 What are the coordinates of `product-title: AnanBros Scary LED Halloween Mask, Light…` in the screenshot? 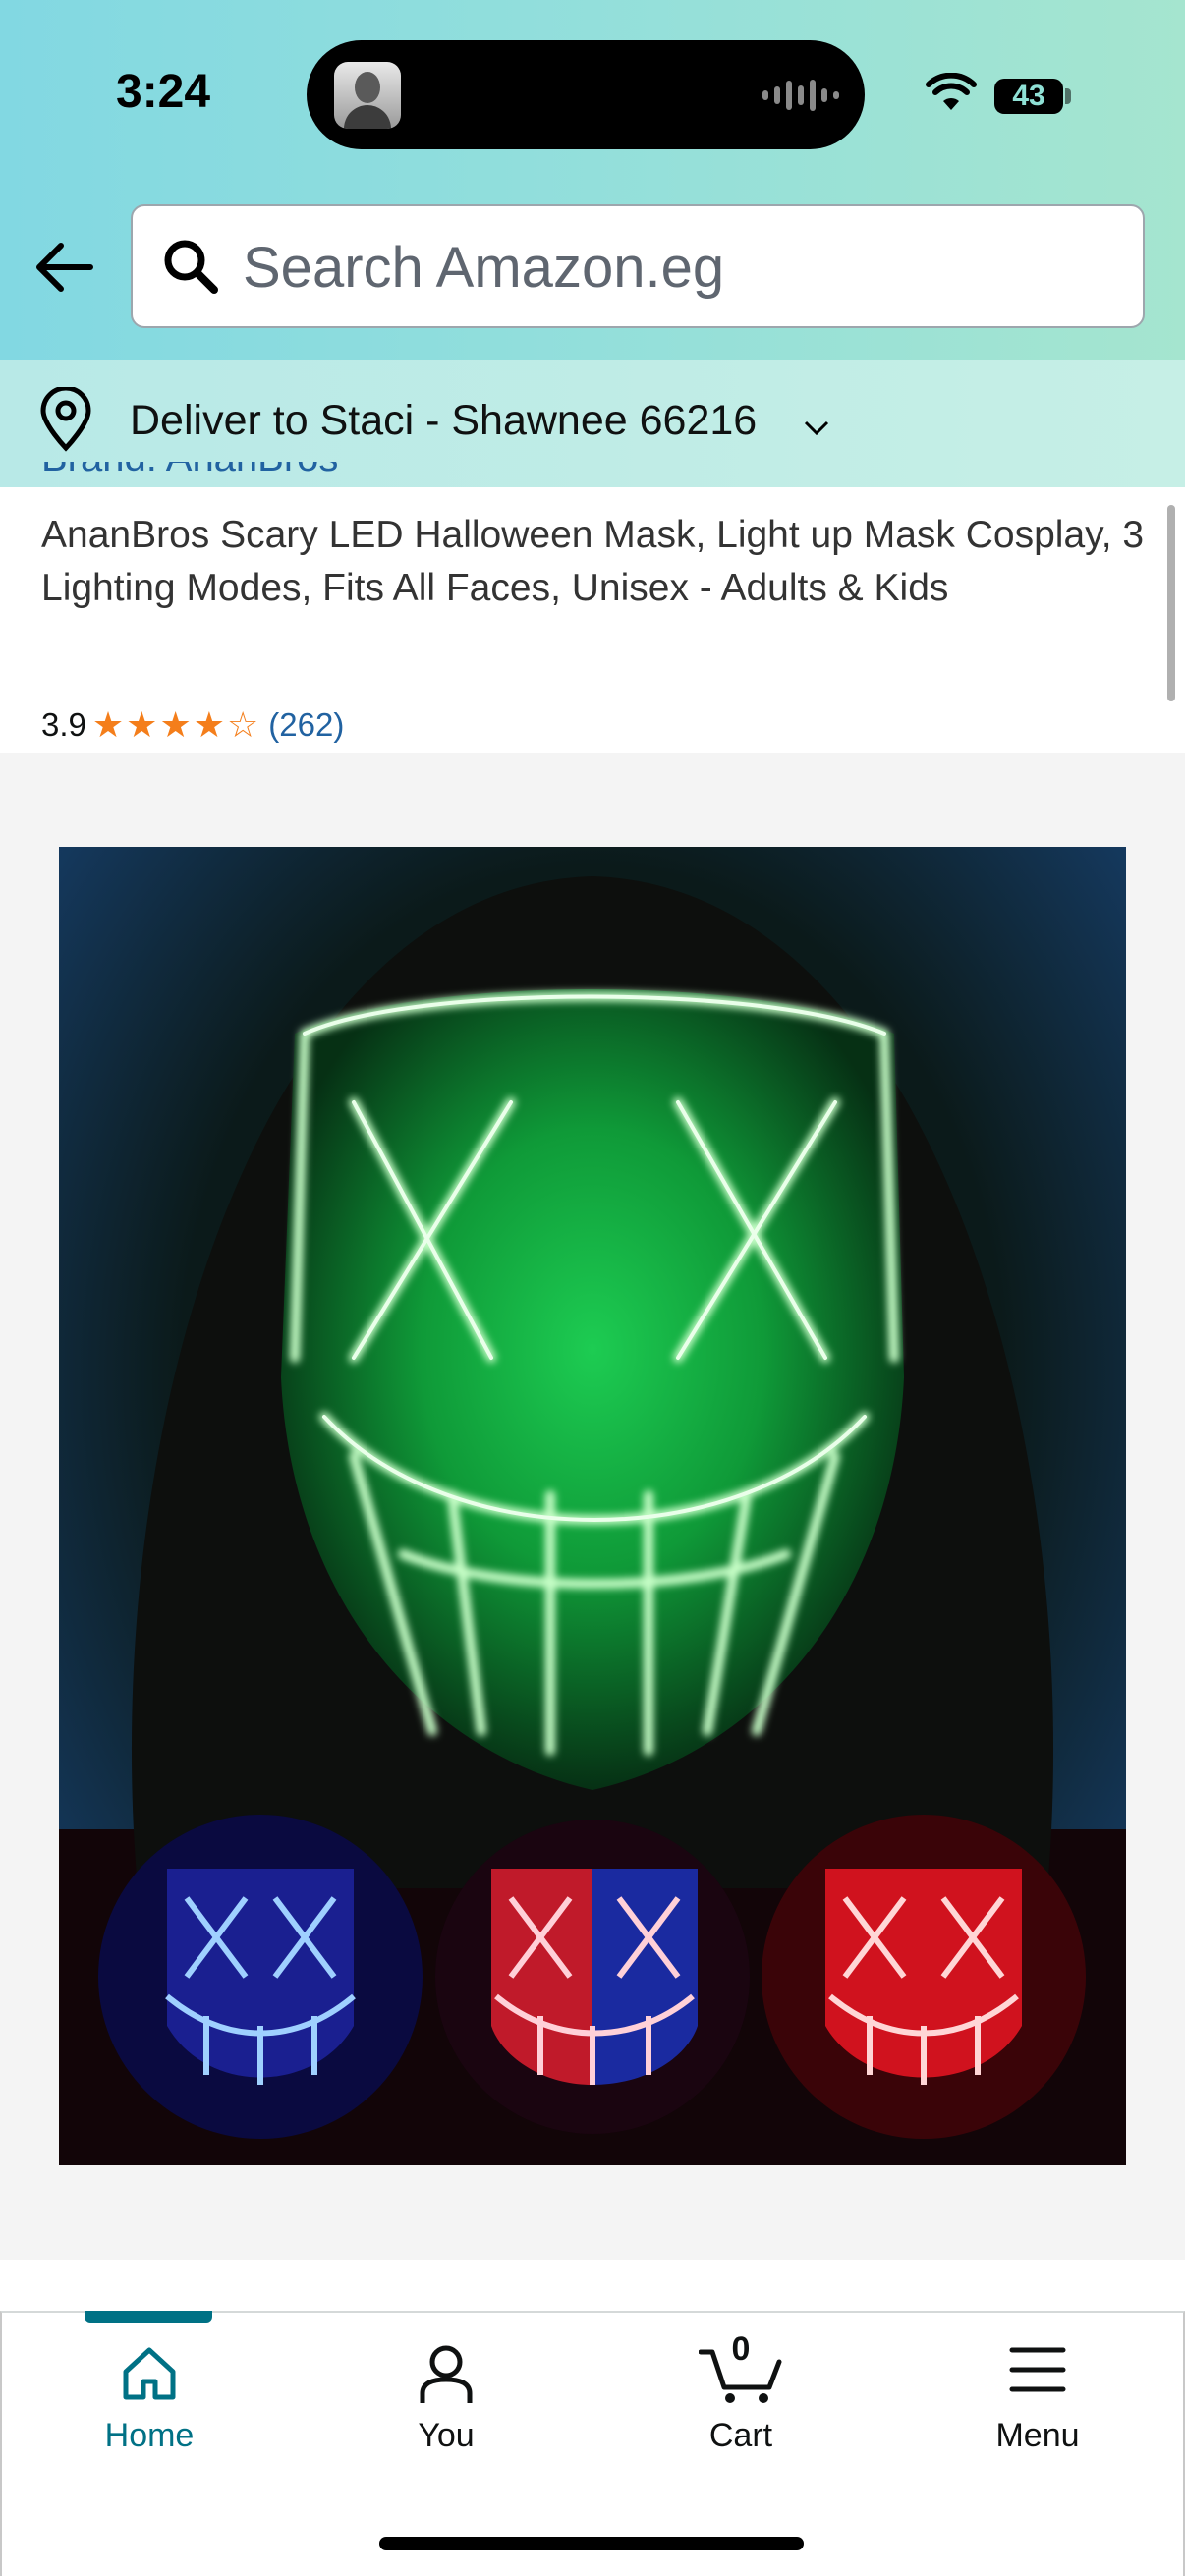 It's located at (593, 561).